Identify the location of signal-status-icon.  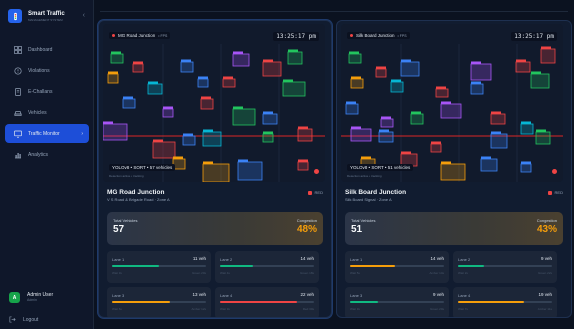
(549, 192).